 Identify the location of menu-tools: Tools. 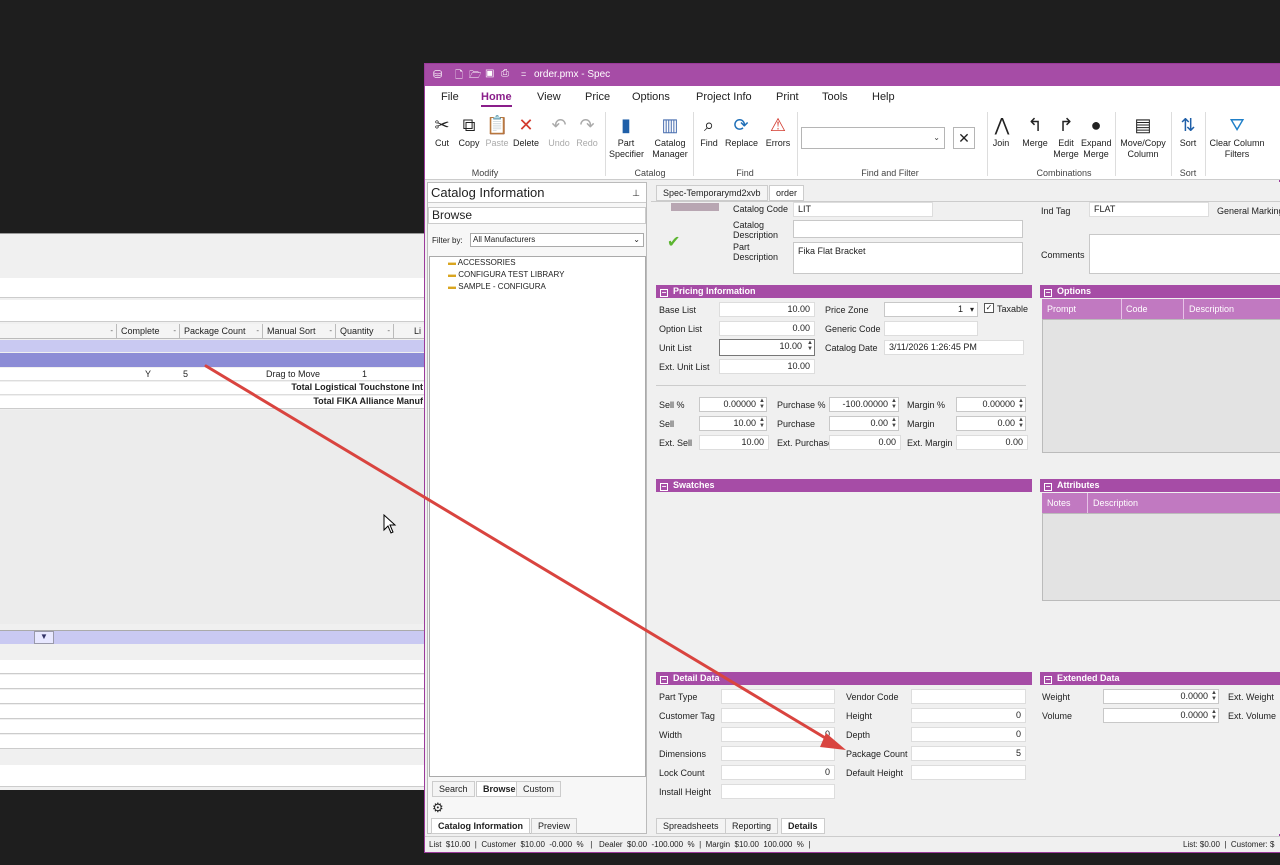
(835, 97).